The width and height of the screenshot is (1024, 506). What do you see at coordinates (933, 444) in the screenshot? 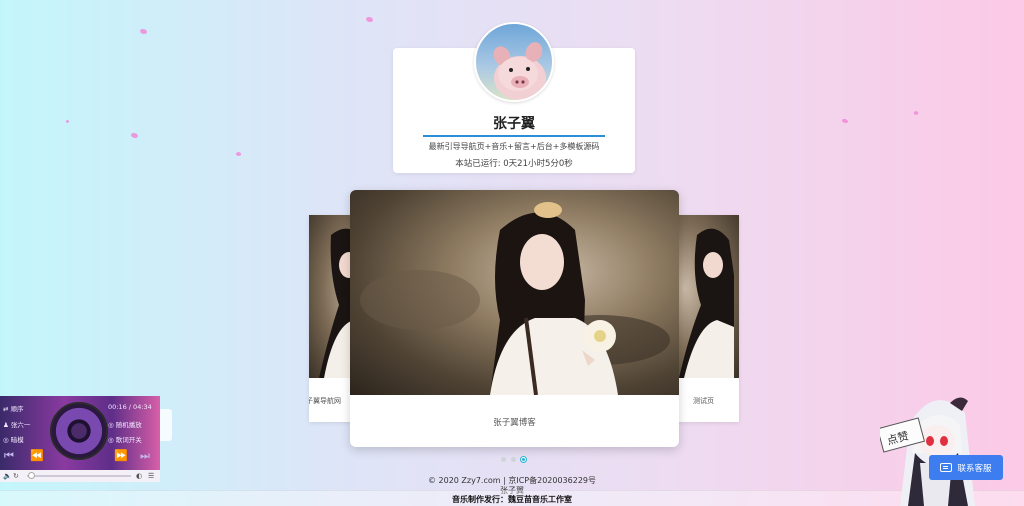
I see `mascot-character: 点赞` at bounding box center [933, 444].